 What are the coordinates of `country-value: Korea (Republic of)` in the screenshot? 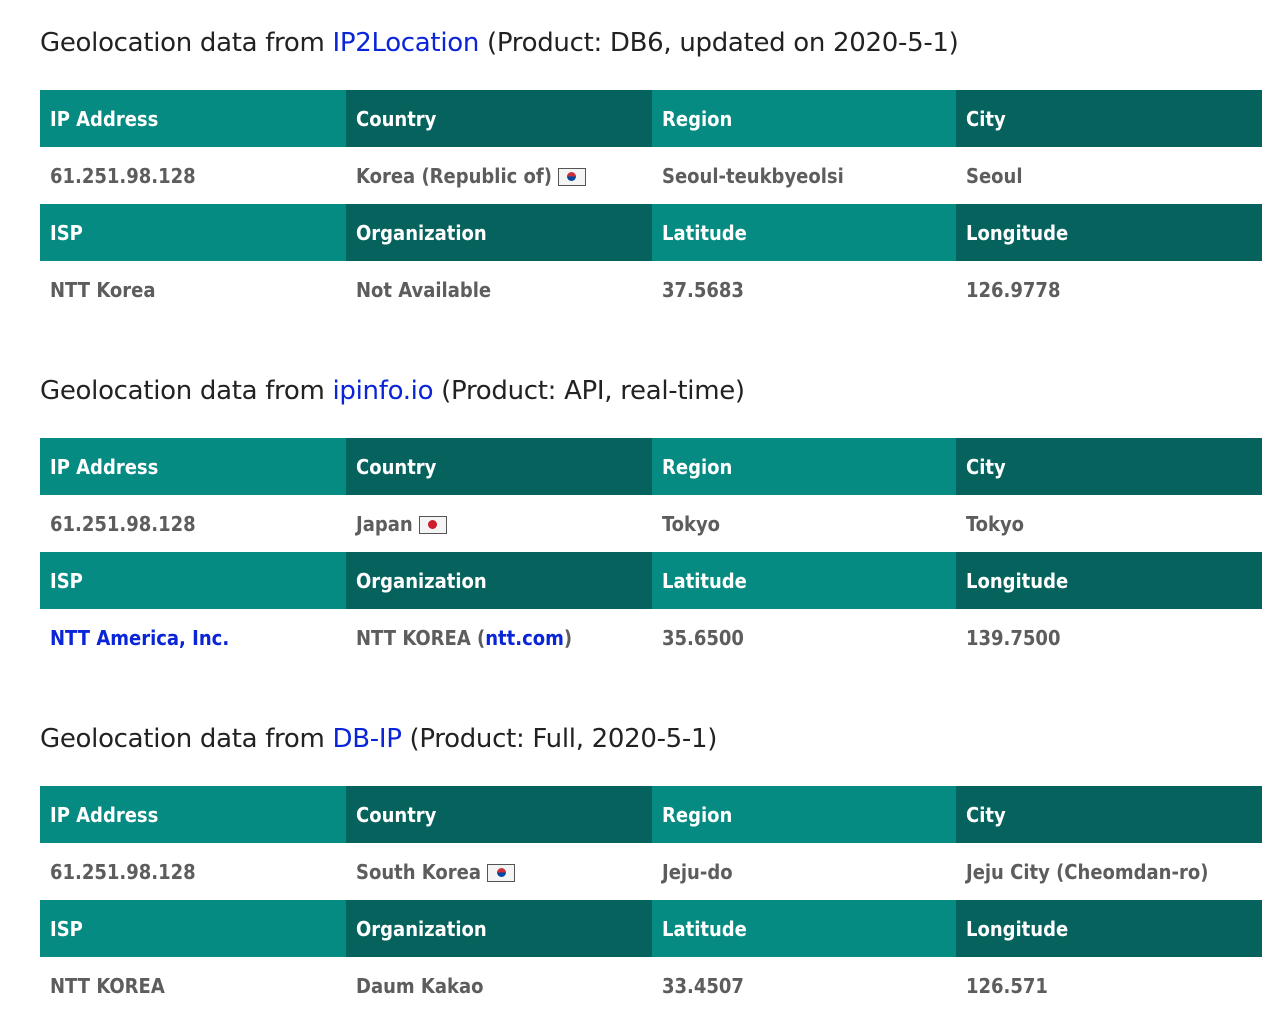 It's located at (499, 175).